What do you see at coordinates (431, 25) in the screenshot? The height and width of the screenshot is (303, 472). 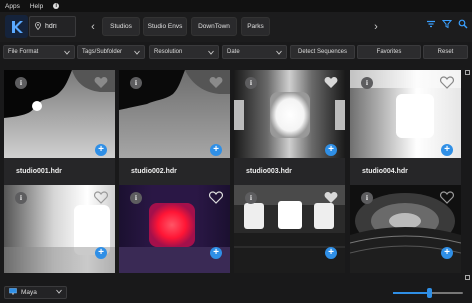 I see `sort-icon` at bounding box center [431, 25].